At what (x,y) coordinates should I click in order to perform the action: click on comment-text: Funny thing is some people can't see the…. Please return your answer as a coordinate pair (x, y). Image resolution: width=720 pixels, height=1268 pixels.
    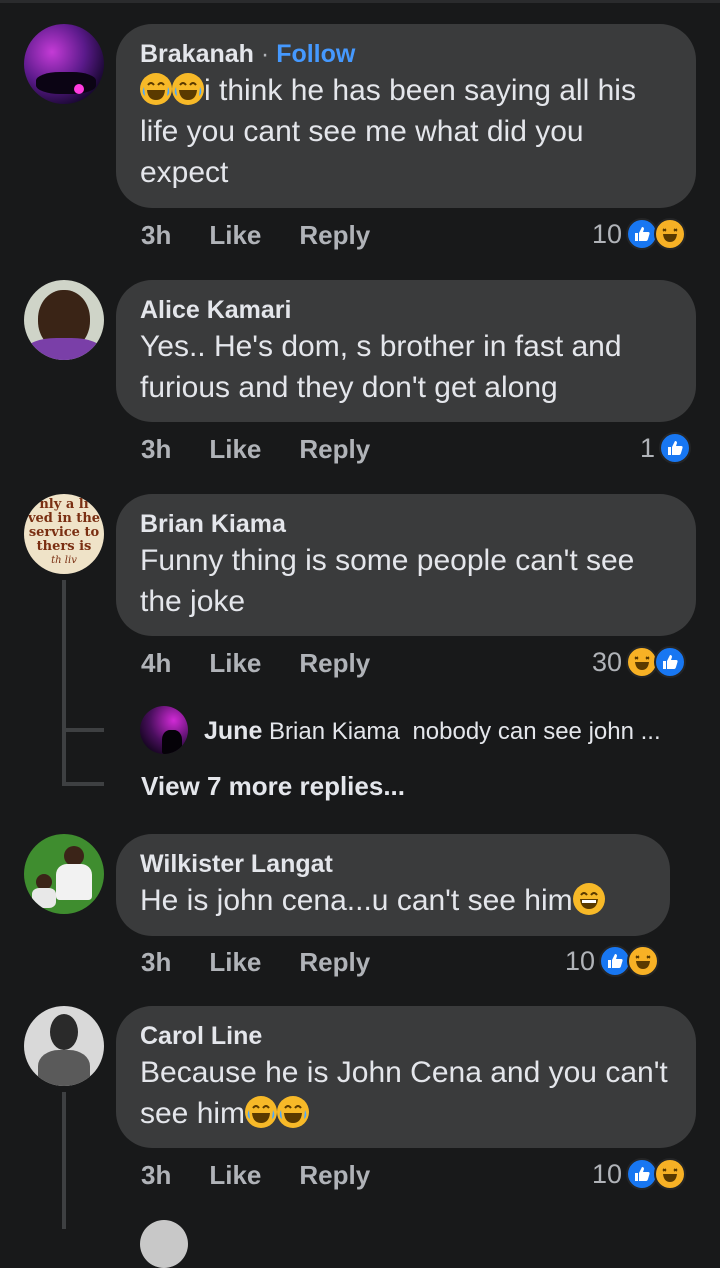
    Looking at the image, I should click on (387, 581).